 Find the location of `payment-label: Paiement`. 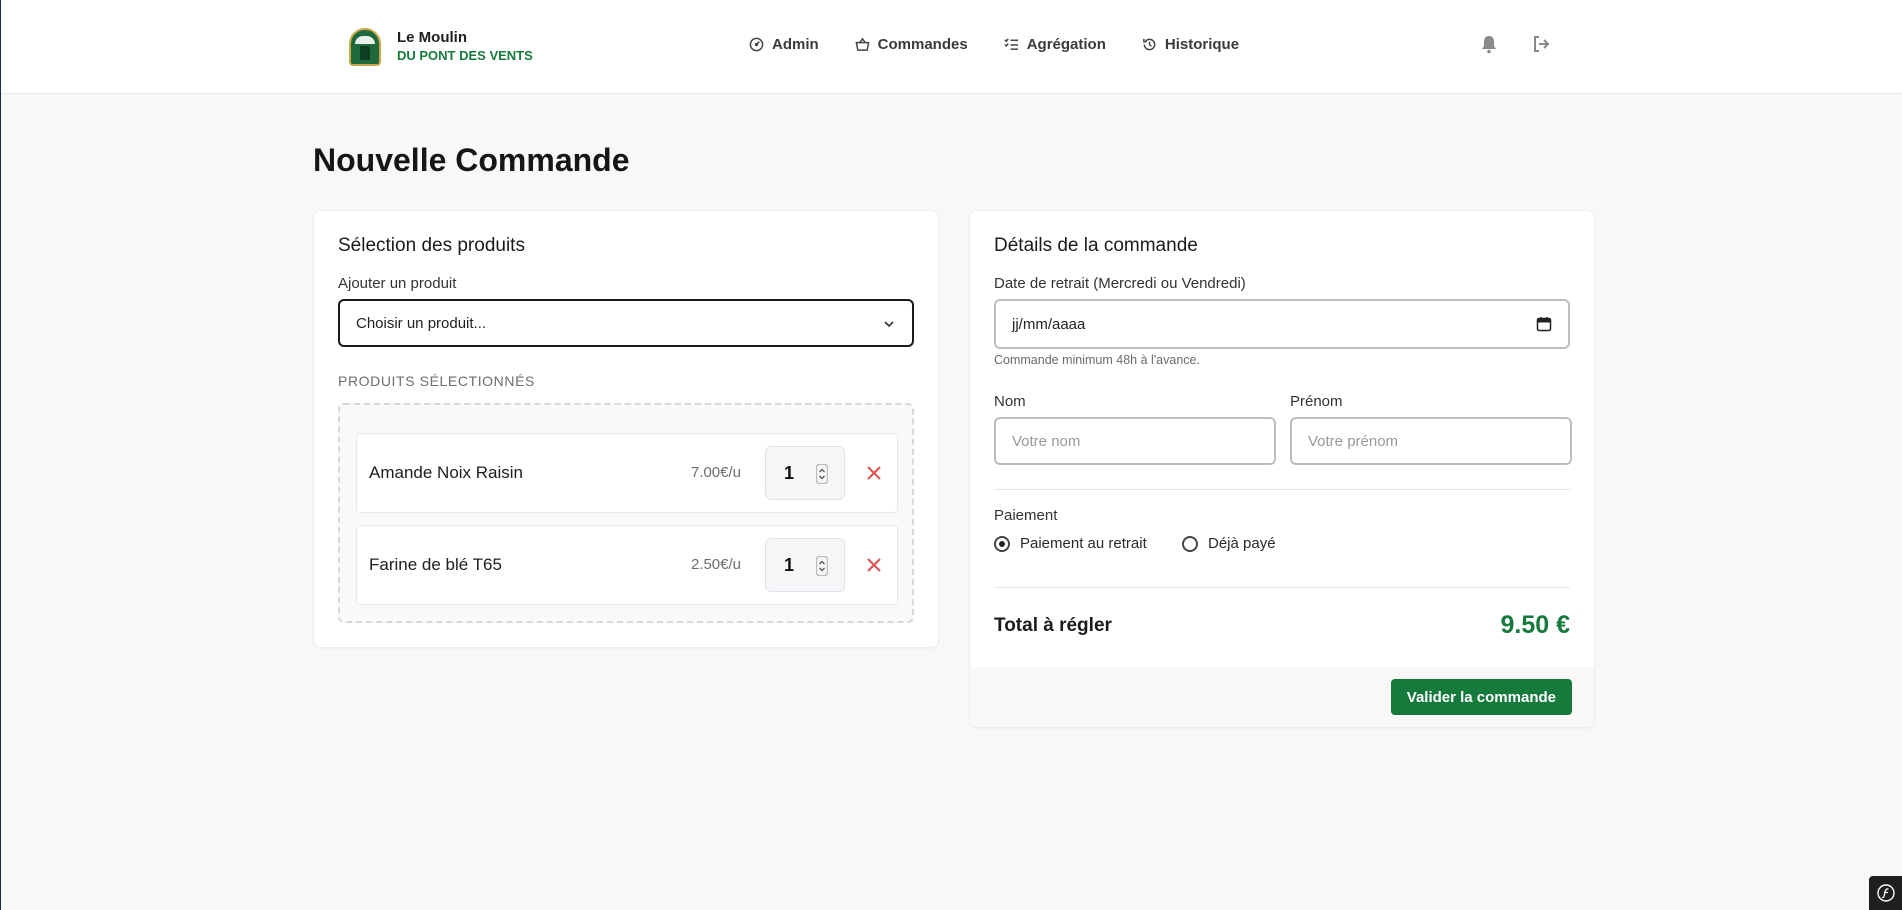

payment-label: Paiement is located at coordinates (1026, 515).